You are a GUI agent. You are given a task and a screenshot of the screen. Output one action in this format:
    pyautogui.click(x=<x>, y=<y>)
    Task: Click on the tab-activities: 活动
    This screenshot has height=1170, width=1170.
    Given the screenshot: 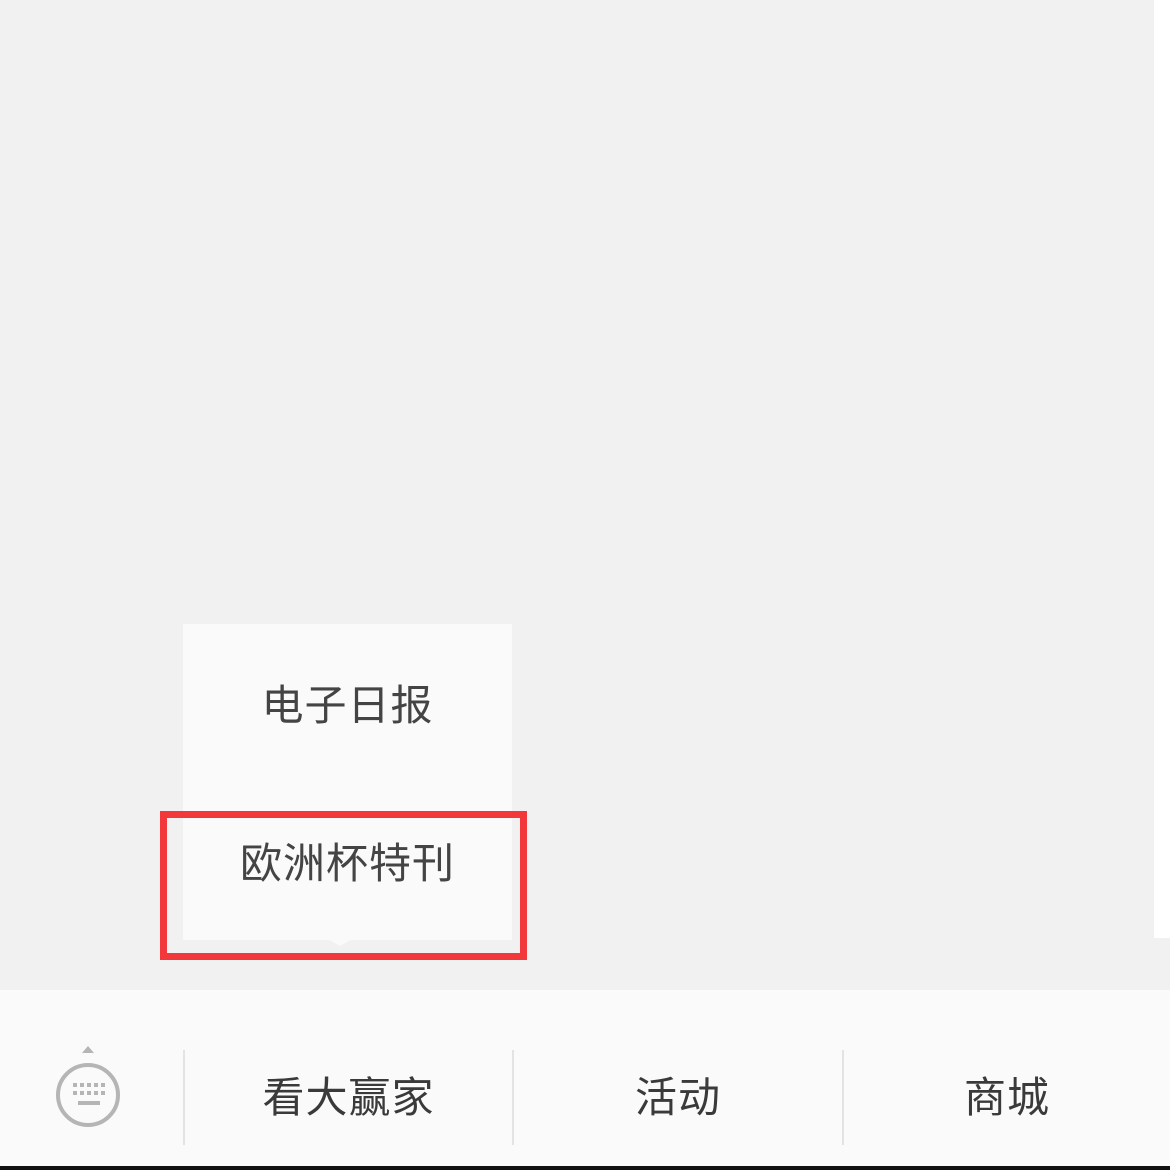 What is the action you would take?
    pyautogui.click(x=678, y=1098)
    